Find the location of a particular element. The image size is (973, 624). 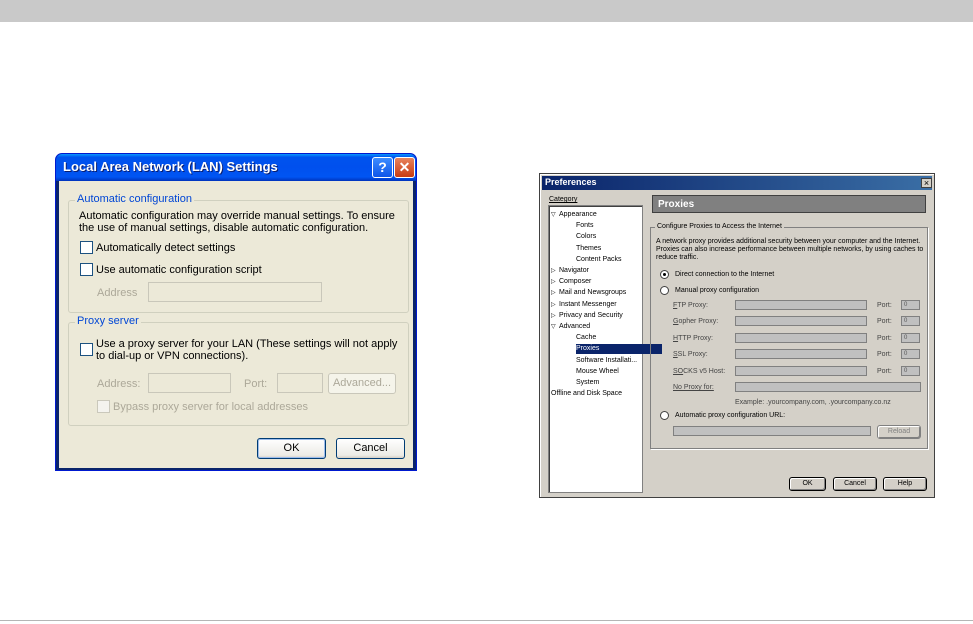

tree-item: ▽ Appearance is located at coordinates (574, 215).